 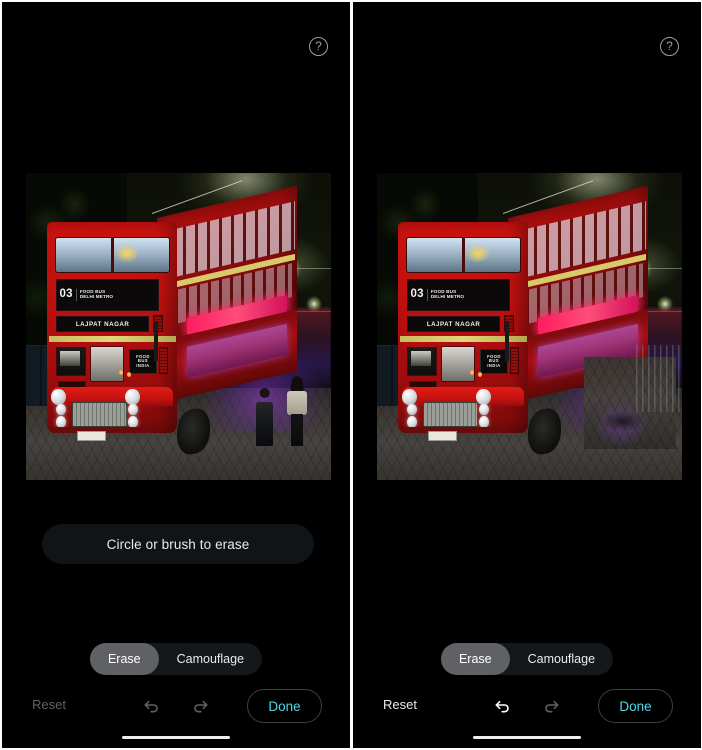 I want to click on erase-hint-chip: Circle or brush to erase, so click(x=178, y=544).